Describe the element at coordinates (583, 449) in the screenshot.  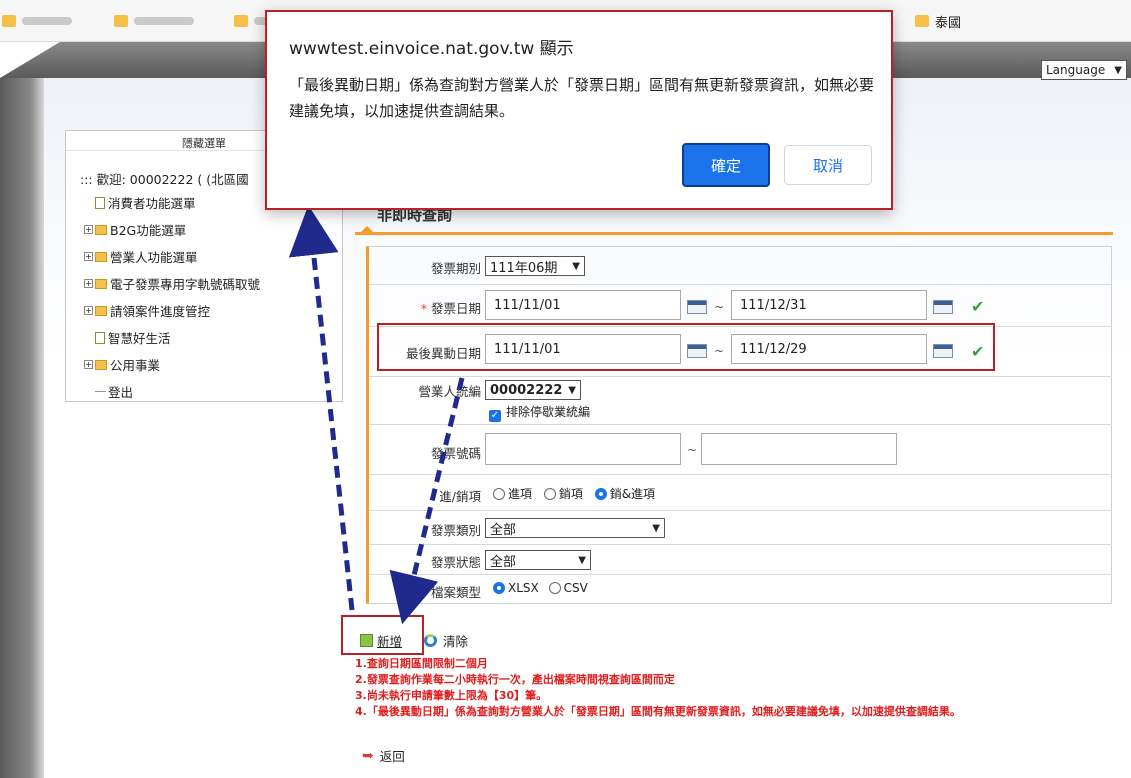
I see `invoice-number-from` at that location.